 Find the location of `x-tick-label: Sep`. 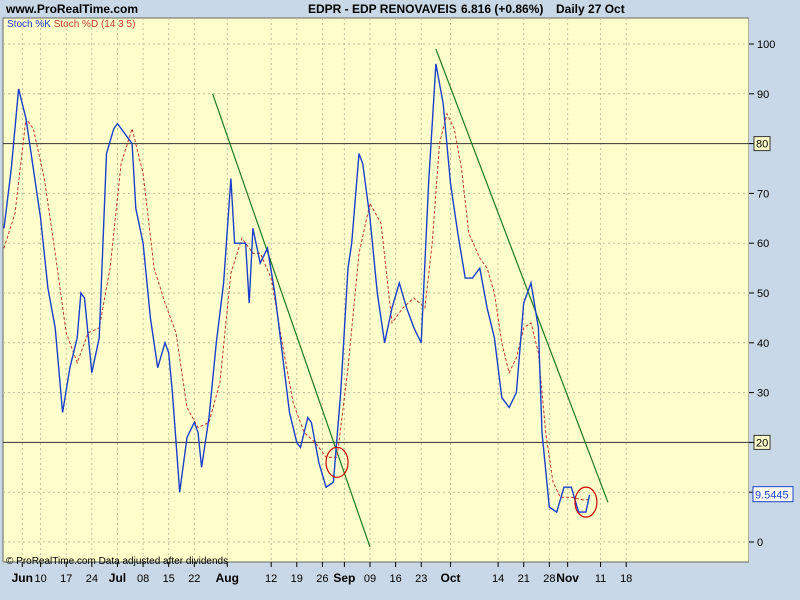

x-tick-label: Sep is located at coordinates (344, 578).